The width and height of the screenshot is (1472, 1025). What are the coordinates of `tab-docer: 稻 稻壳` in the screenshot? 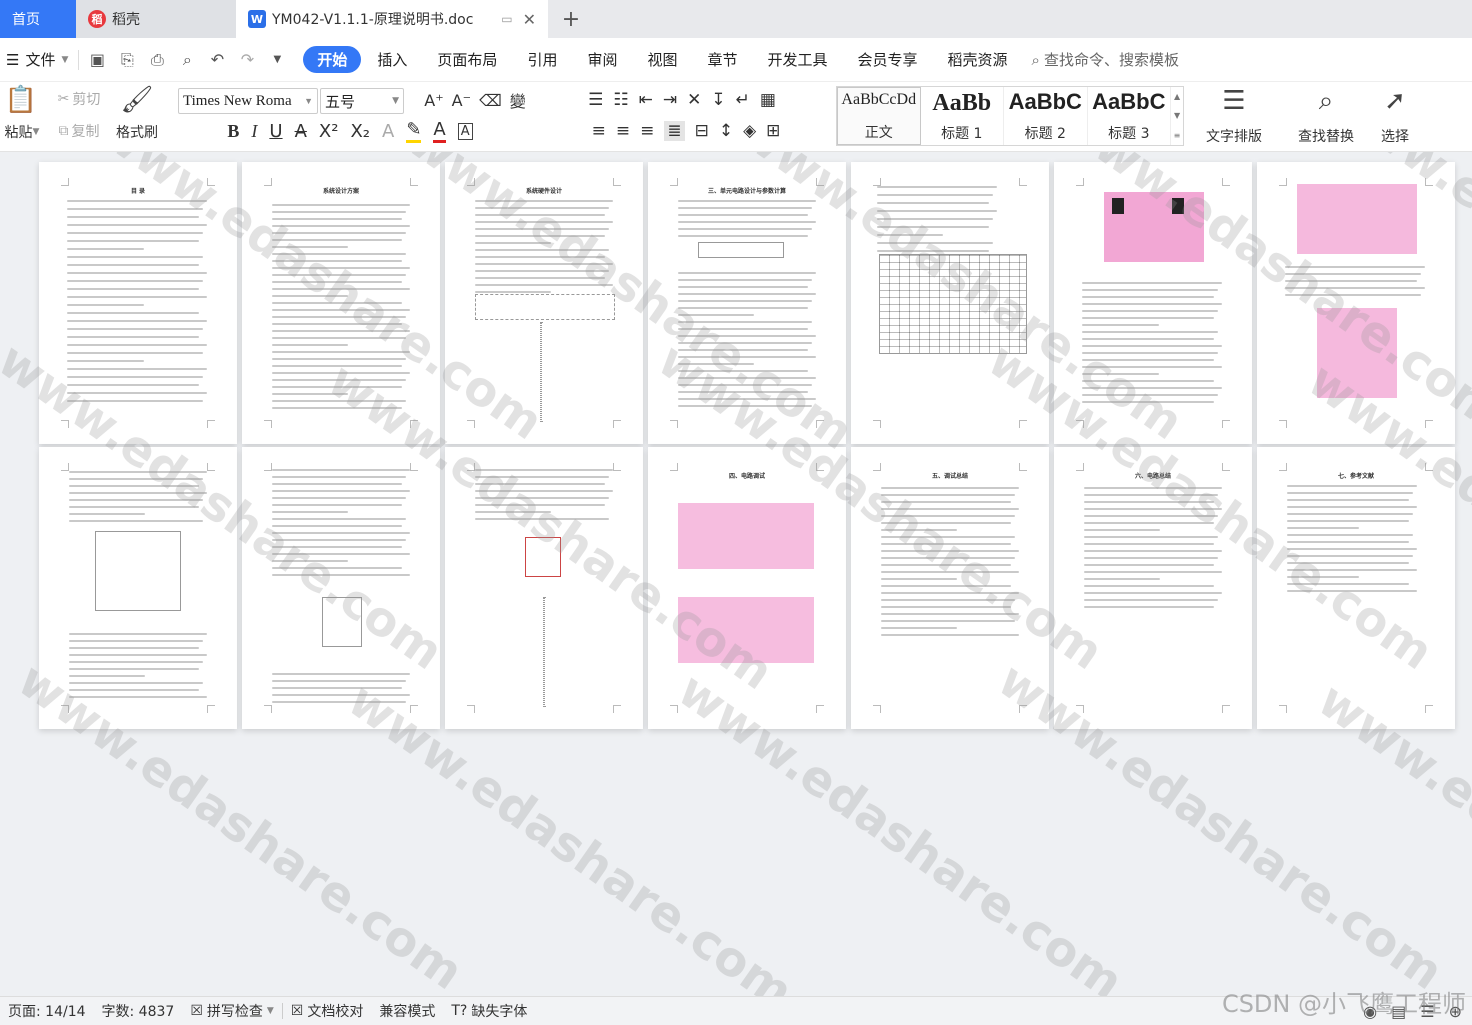 It's located at (156, 19).